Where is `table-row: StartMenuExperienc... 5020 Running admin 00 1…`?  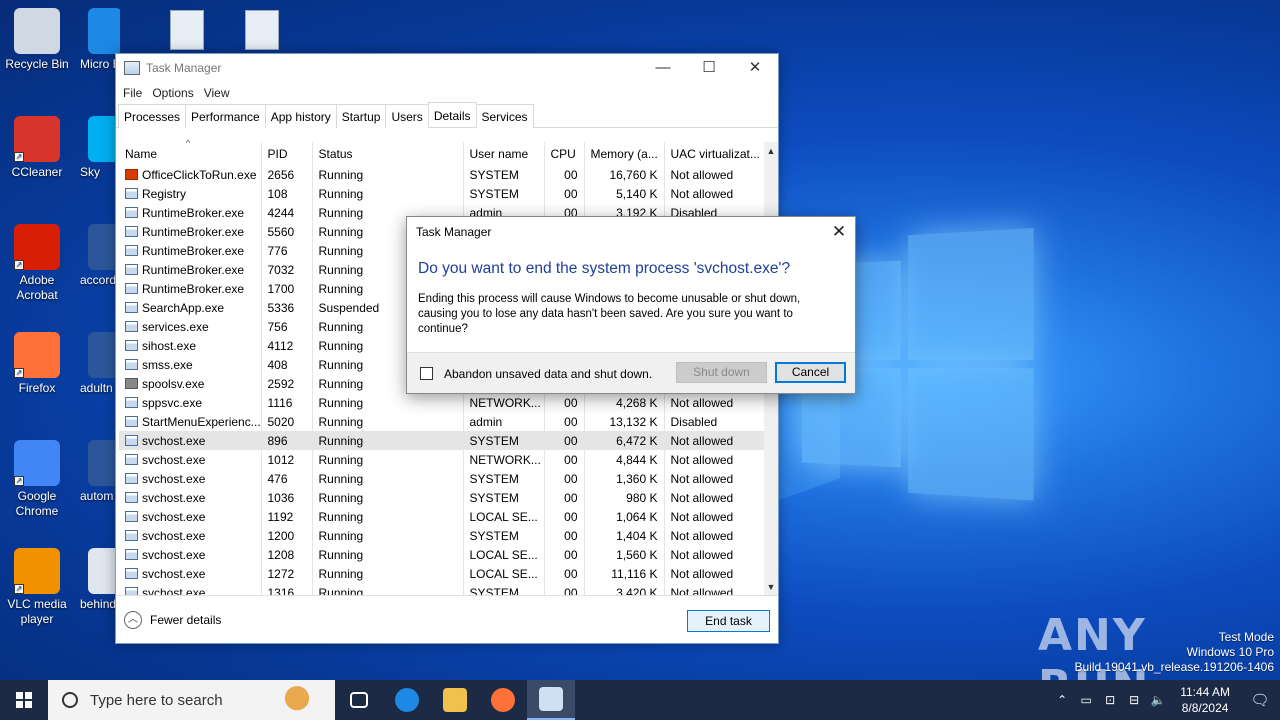 table-row: StartMenuExperienc... 5020 Running admin 00 1… is located at coordinates (441, 421).